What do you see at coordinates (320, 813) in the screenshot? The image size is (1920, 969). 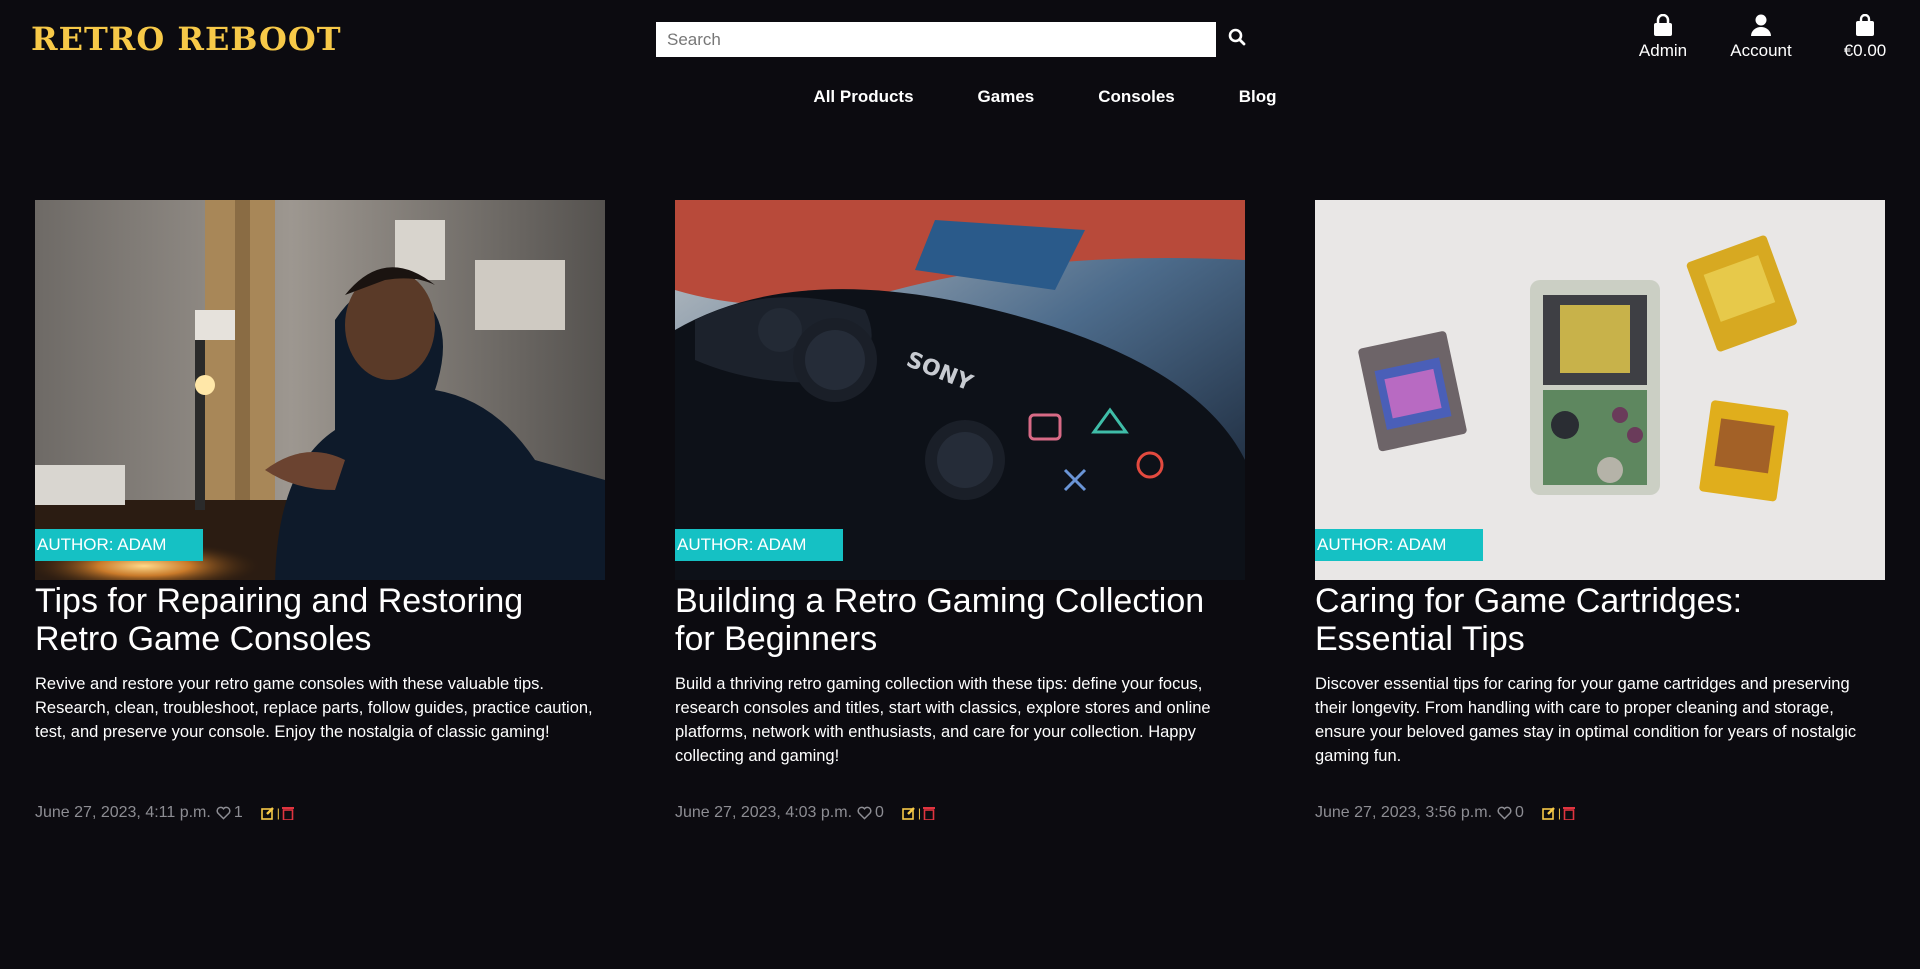 I see `post-meta: June 27, 2023, 4:11 p.m. 1 |` at bounding box center [320, 813].